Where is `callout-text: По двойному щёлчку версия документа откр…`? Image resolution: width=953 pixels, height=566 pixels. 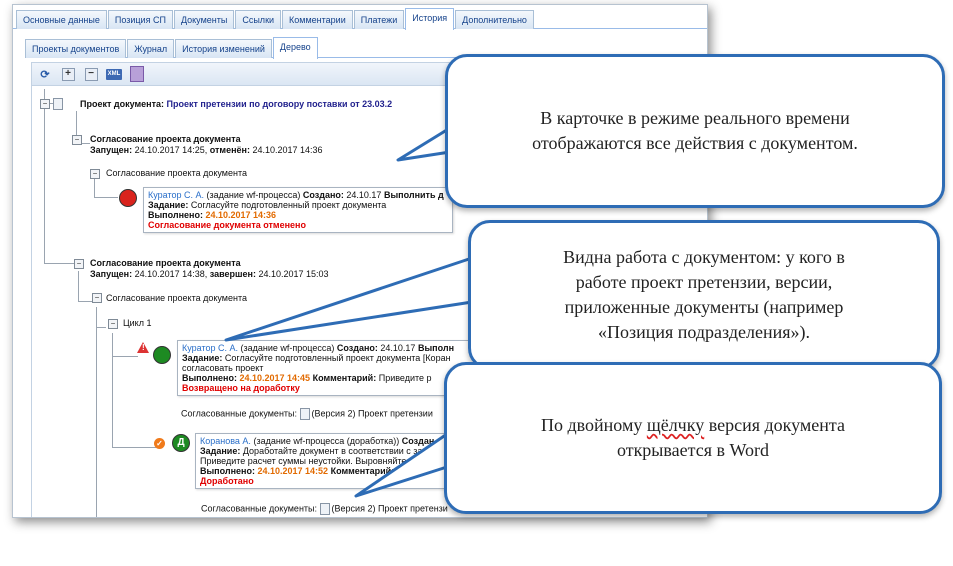
callout-text: По двойному щёлчку версия документа откр… is located at coordinates (693, 438).